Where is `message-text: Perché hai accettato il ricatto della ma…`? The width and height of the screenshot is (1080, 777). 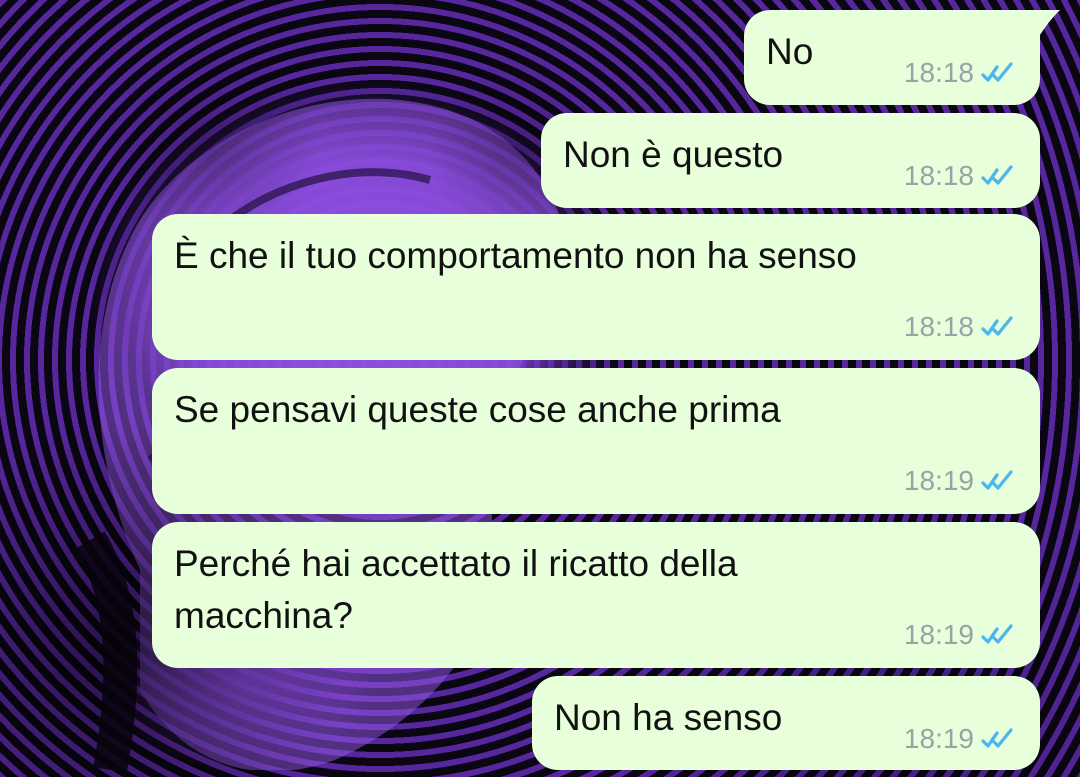
message-text: Perché hai accettato il ricatto della ma… is located at coordinates (456, 589).